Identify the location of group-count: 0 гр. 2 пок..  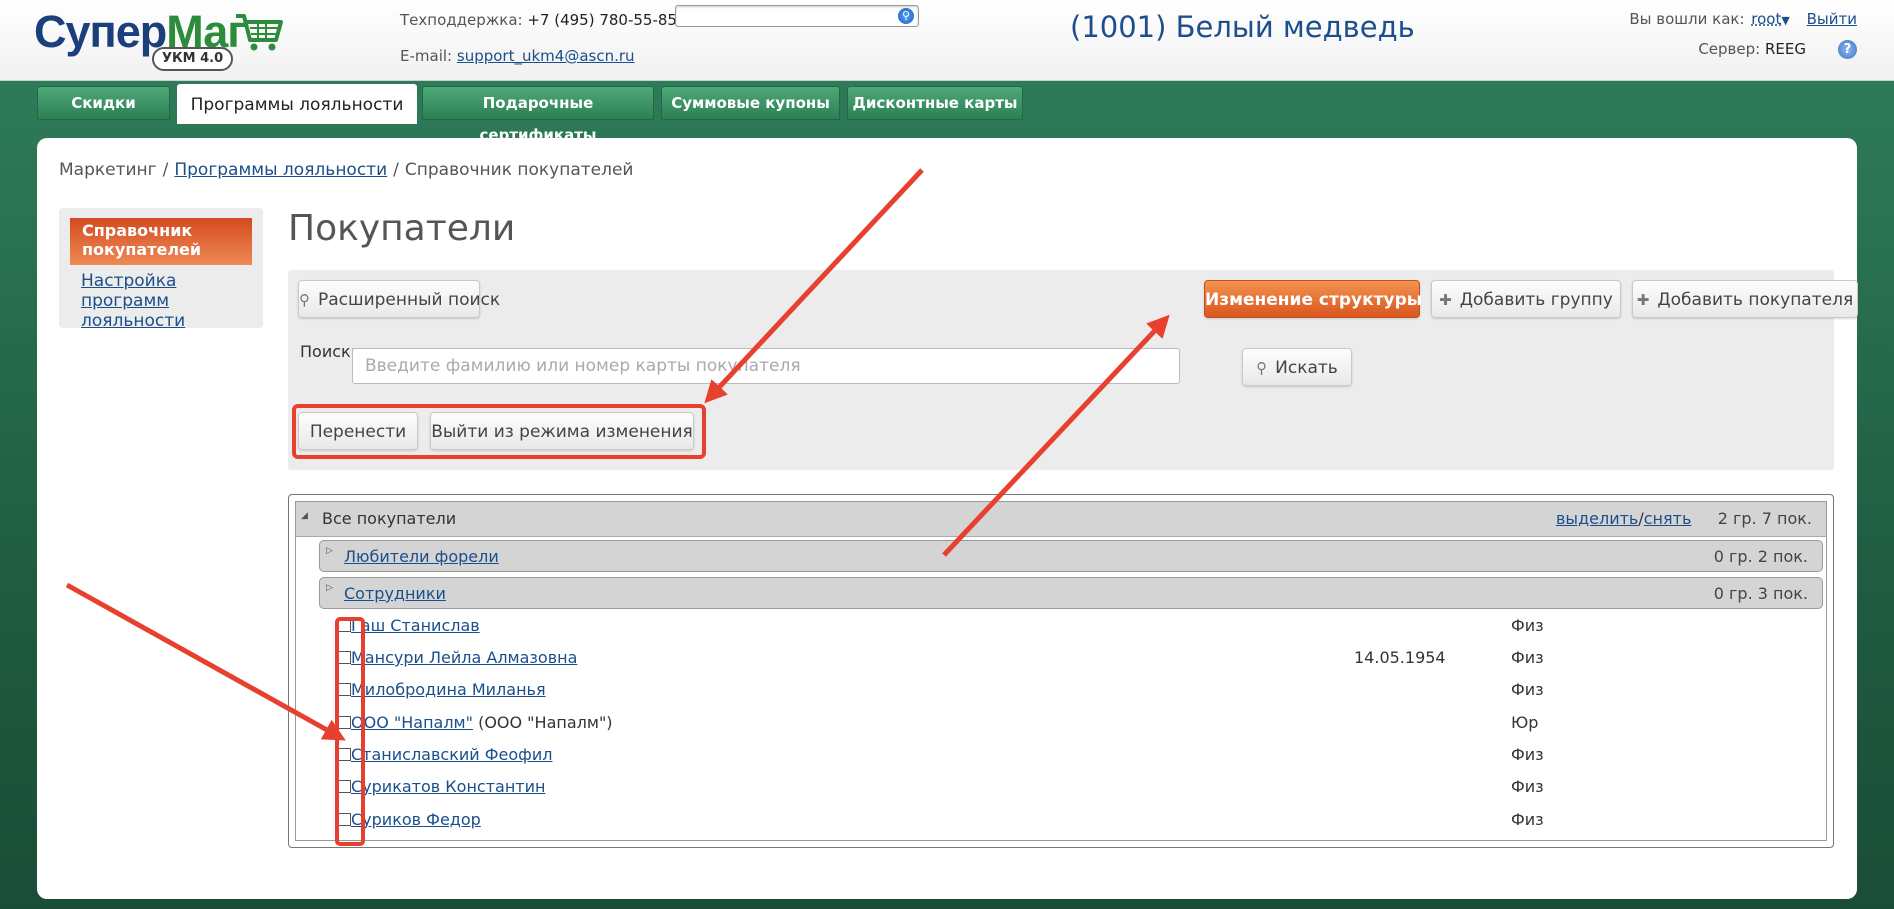
(1760, 556).